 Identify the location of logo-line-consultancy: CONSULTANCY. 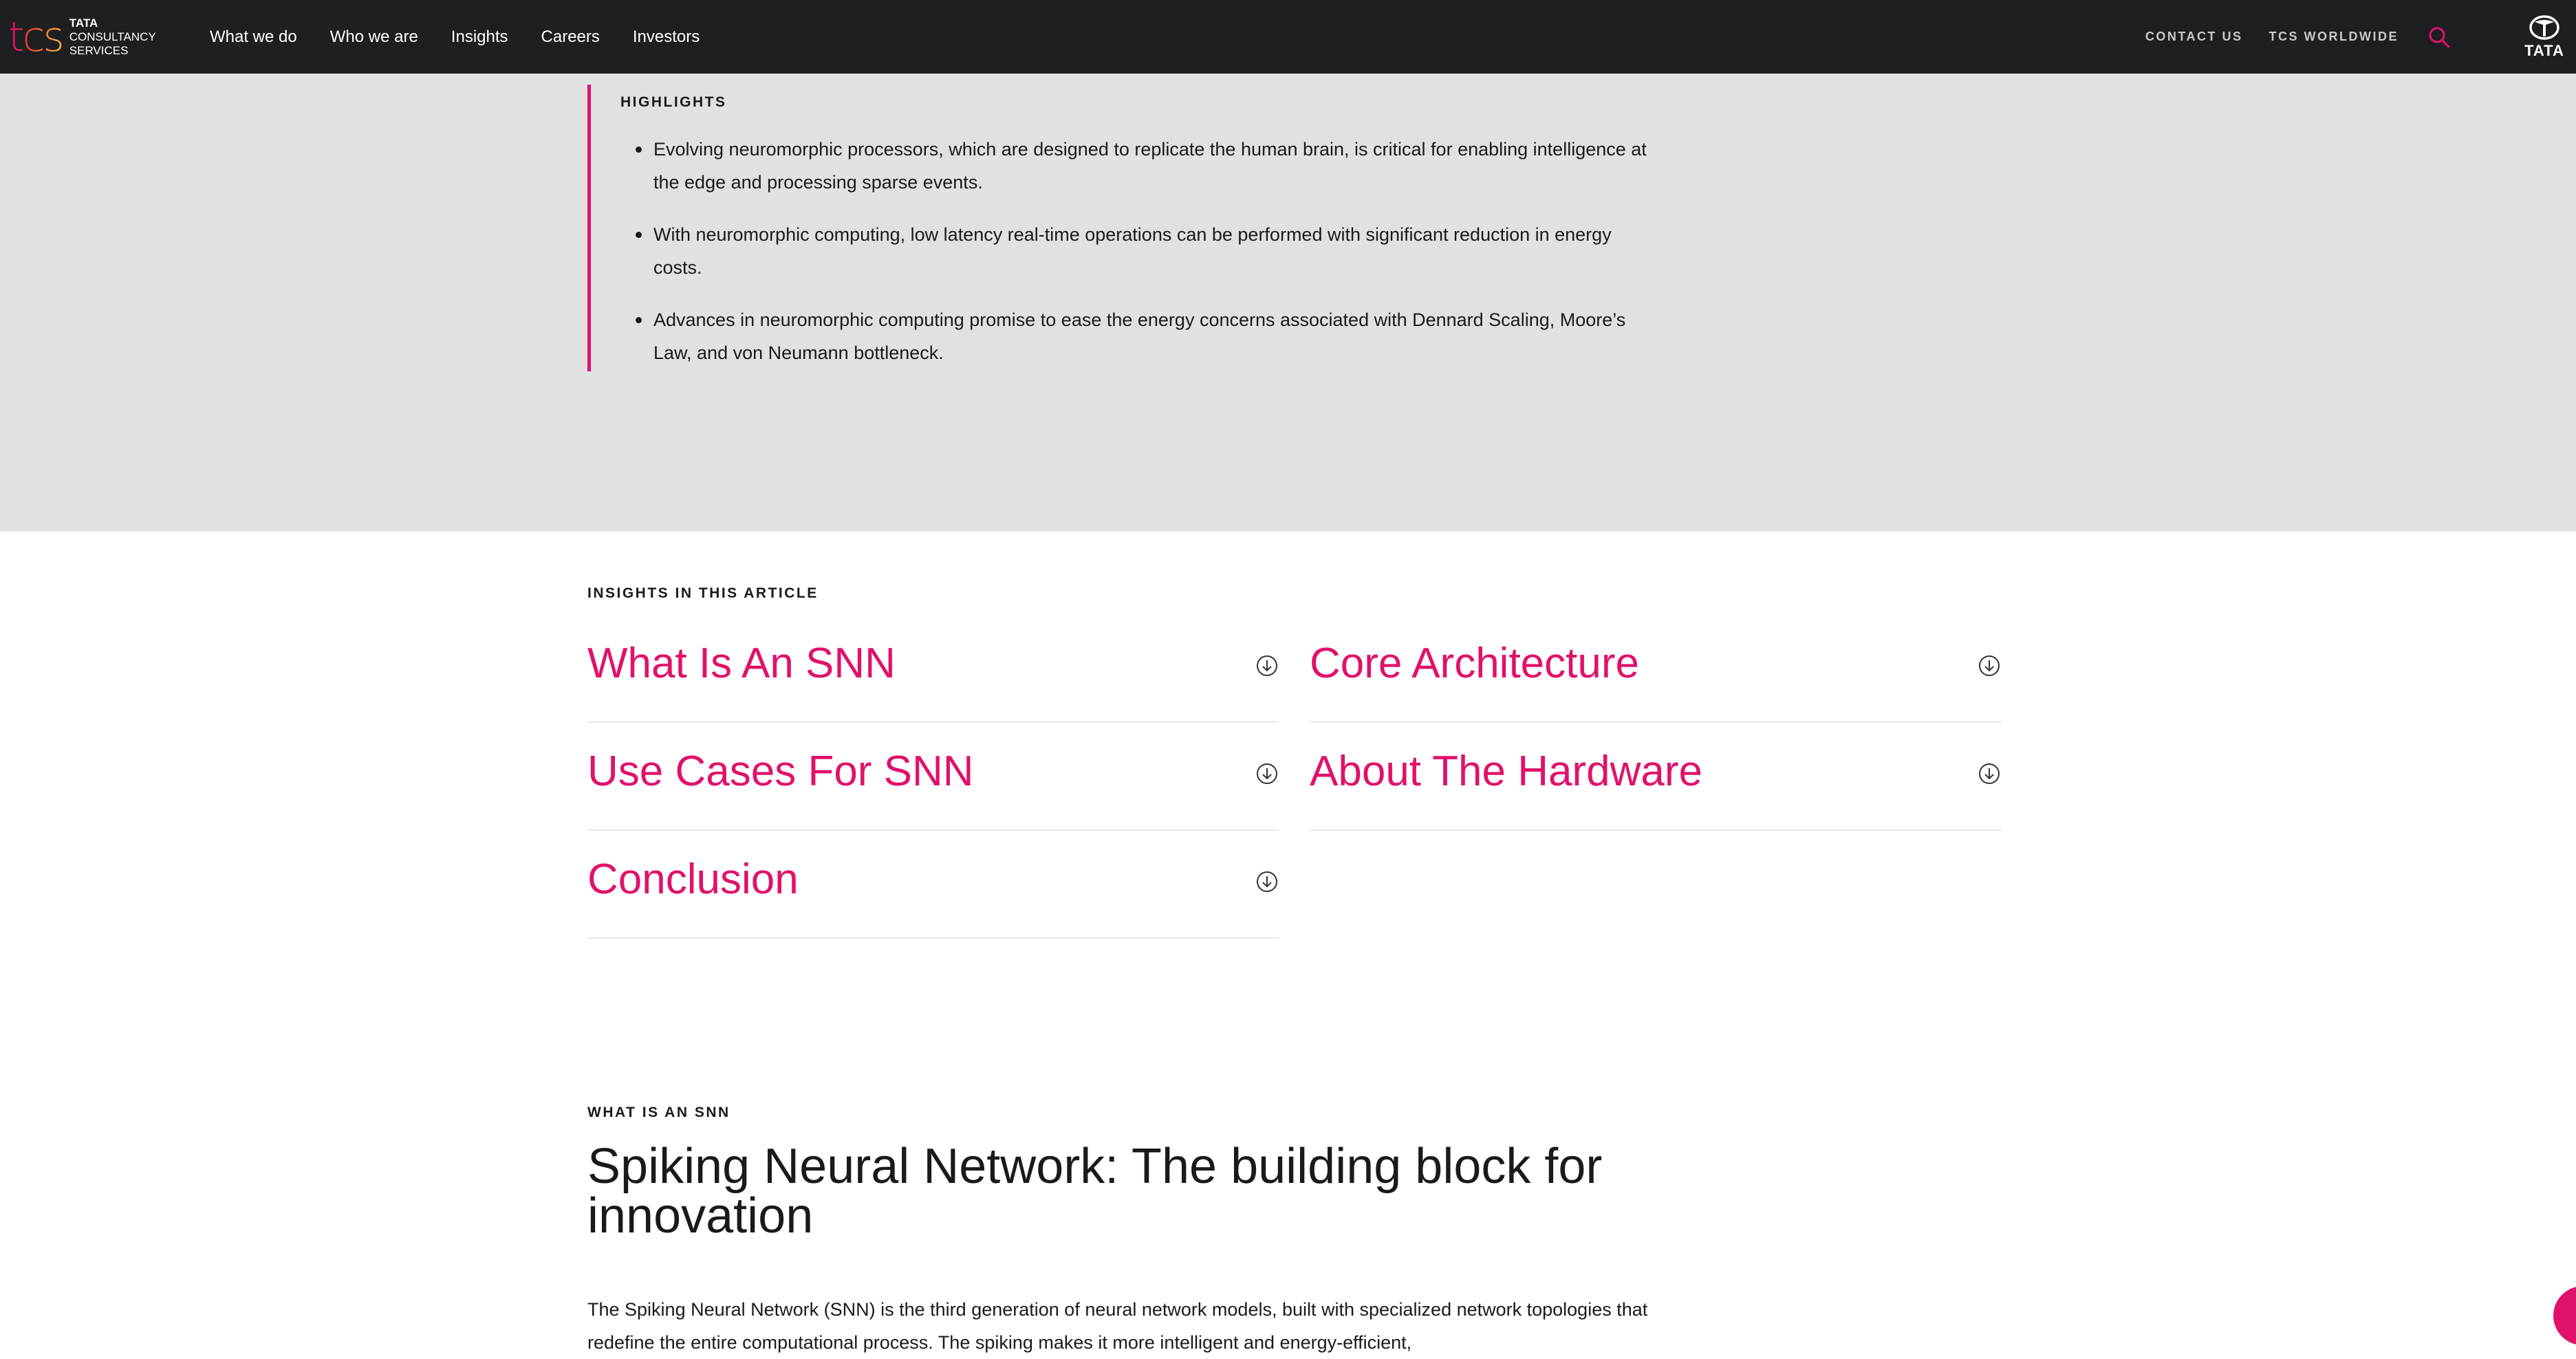
(112, 36).